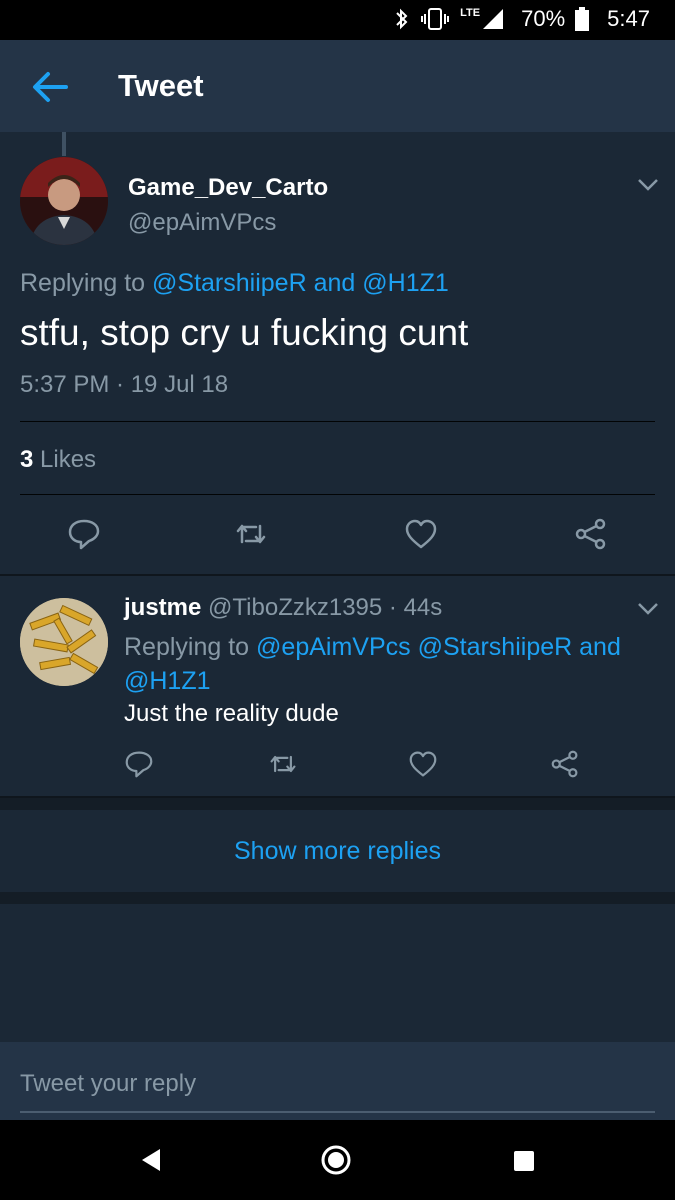  I want to click on battery-icon, so click(582, 19).